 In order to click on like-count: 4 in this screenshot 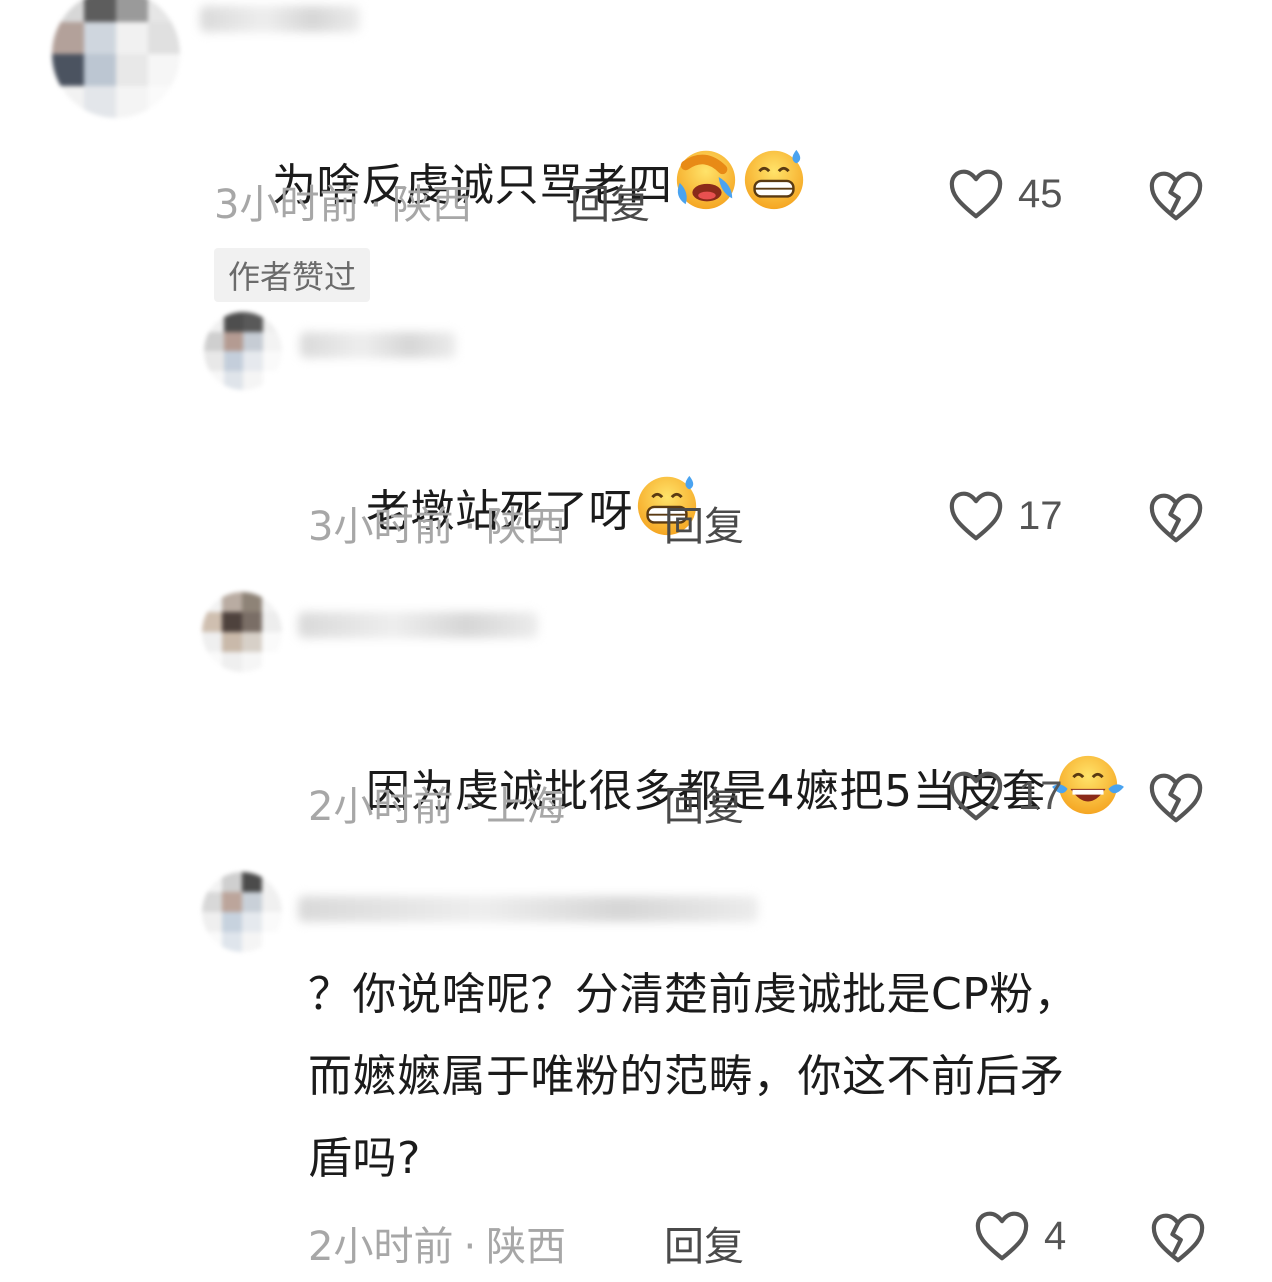, I will do `click(1055, 1235)`.